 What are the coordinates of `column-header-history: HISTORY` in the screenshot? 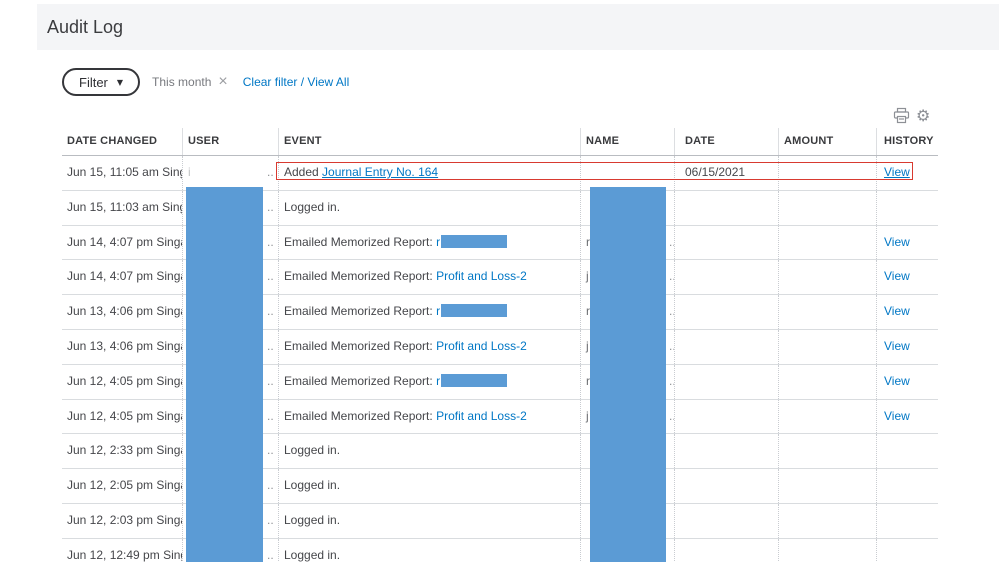 It's located at (907, 141).